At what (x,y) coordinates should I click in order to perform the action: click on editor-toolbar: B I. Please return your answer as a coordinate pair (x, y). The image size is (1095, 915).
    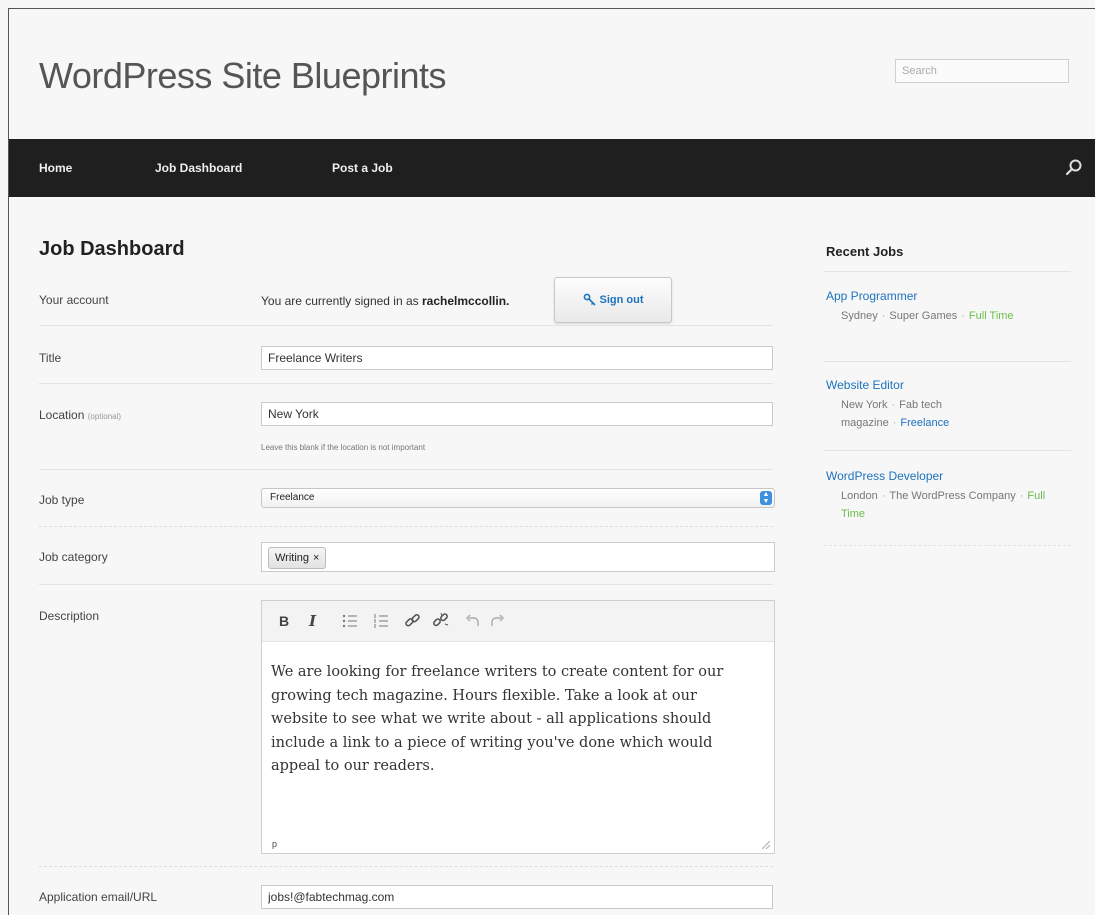
    Looking at the image, I should click on (518, 621).